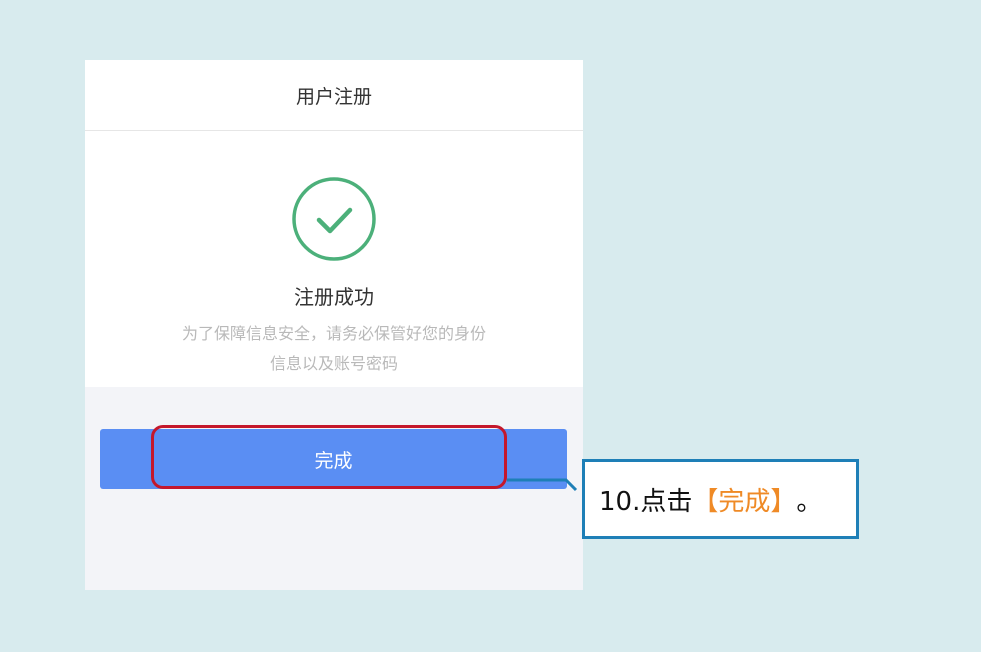 This screenshot has width=981, height=652. What do you see at coordinates (744, 501) in the screenshot?
I see `instruction-target: 完成` at bounding box center [744, 501].